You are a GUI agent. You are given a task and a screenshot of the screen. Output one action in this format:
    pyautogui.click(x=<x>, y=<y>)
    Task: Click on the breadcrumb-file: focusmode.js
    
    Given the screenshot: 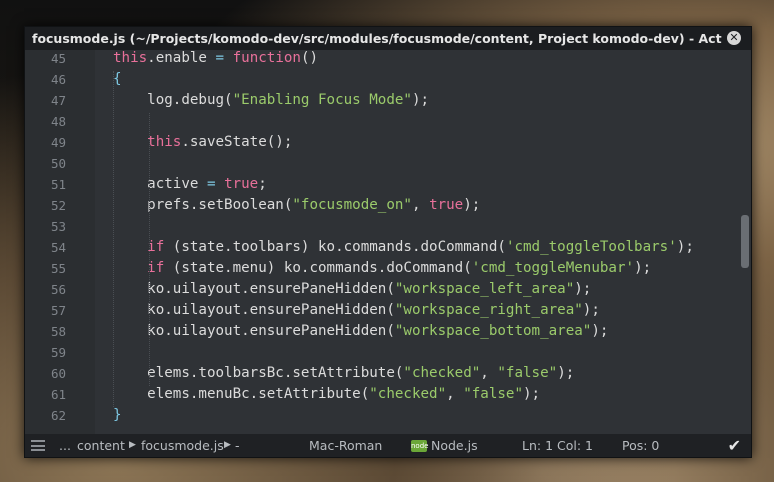 What is the action you would take?
    pyautogui.click(x=182, y=445)
    